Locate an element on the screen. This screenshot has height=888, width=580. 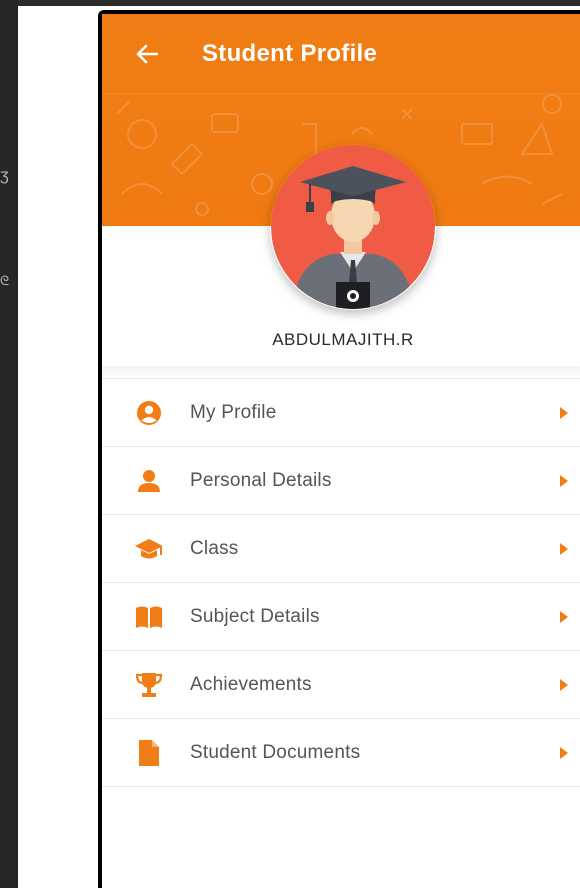
user-icon is located at coordinates (146, 481).